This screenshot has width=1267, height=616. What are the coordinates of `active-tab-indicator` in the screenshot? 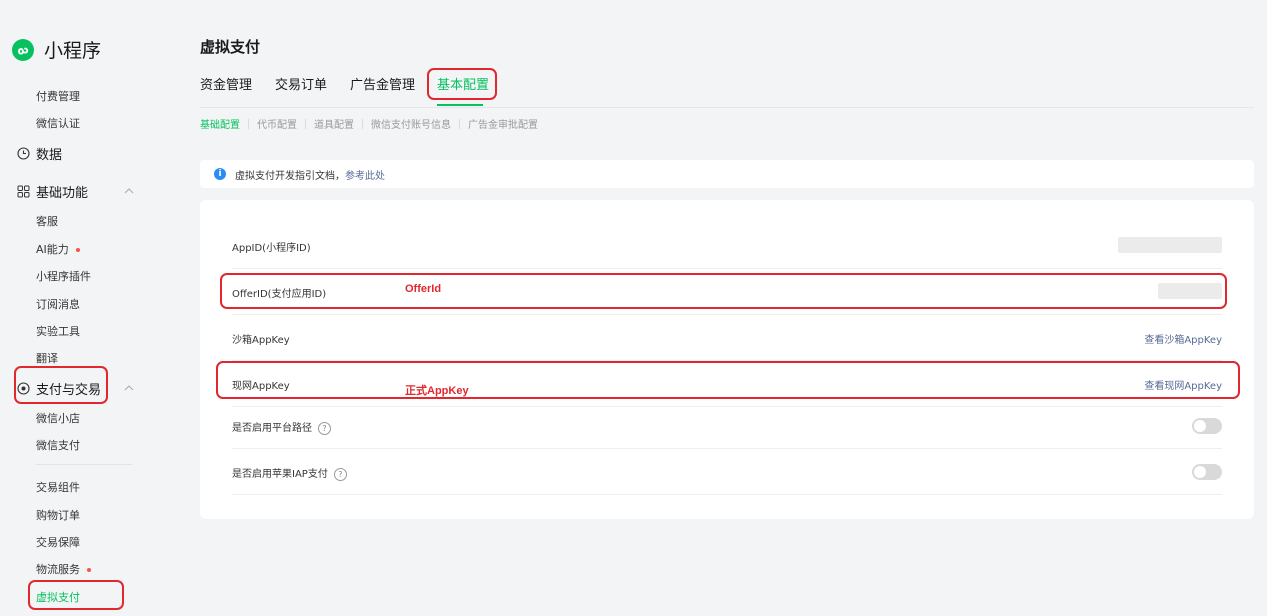 It's located at (460, 105).